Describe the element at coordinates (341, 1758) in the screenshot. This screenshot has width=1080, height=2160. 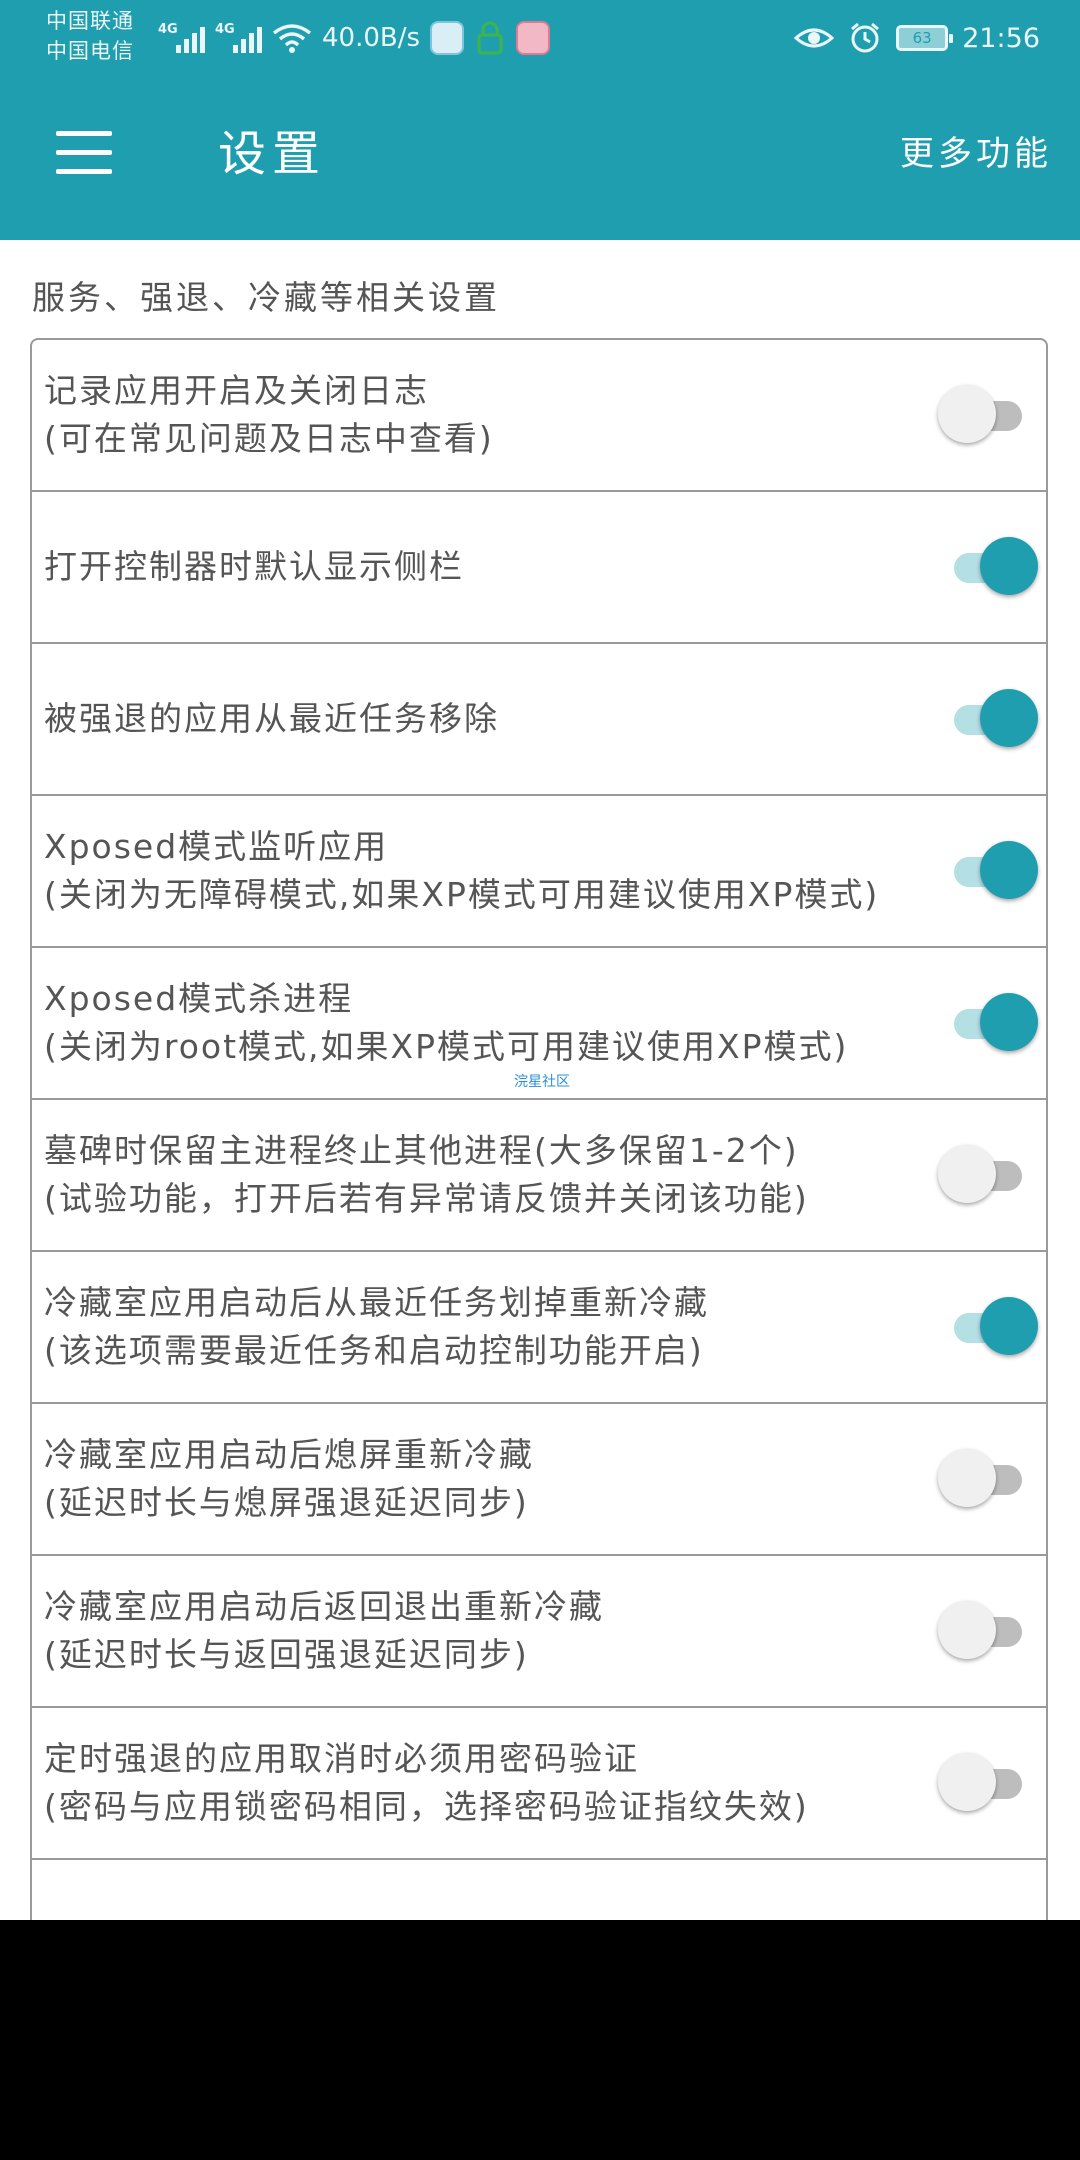
I see `setting-label: 定时强退的应用取消时必须用密码验证` at that location.